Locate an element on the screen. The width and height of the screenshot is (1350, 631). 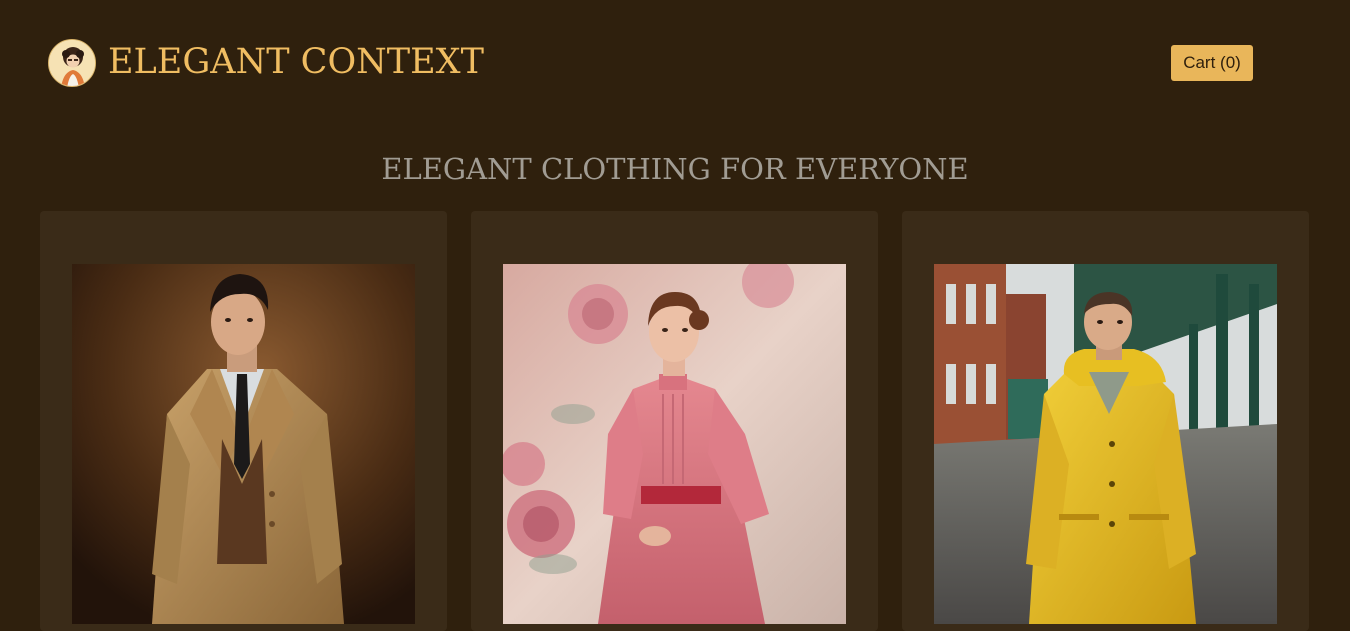
vintage-lady-logo-icon is located at coordinates (72, 63).